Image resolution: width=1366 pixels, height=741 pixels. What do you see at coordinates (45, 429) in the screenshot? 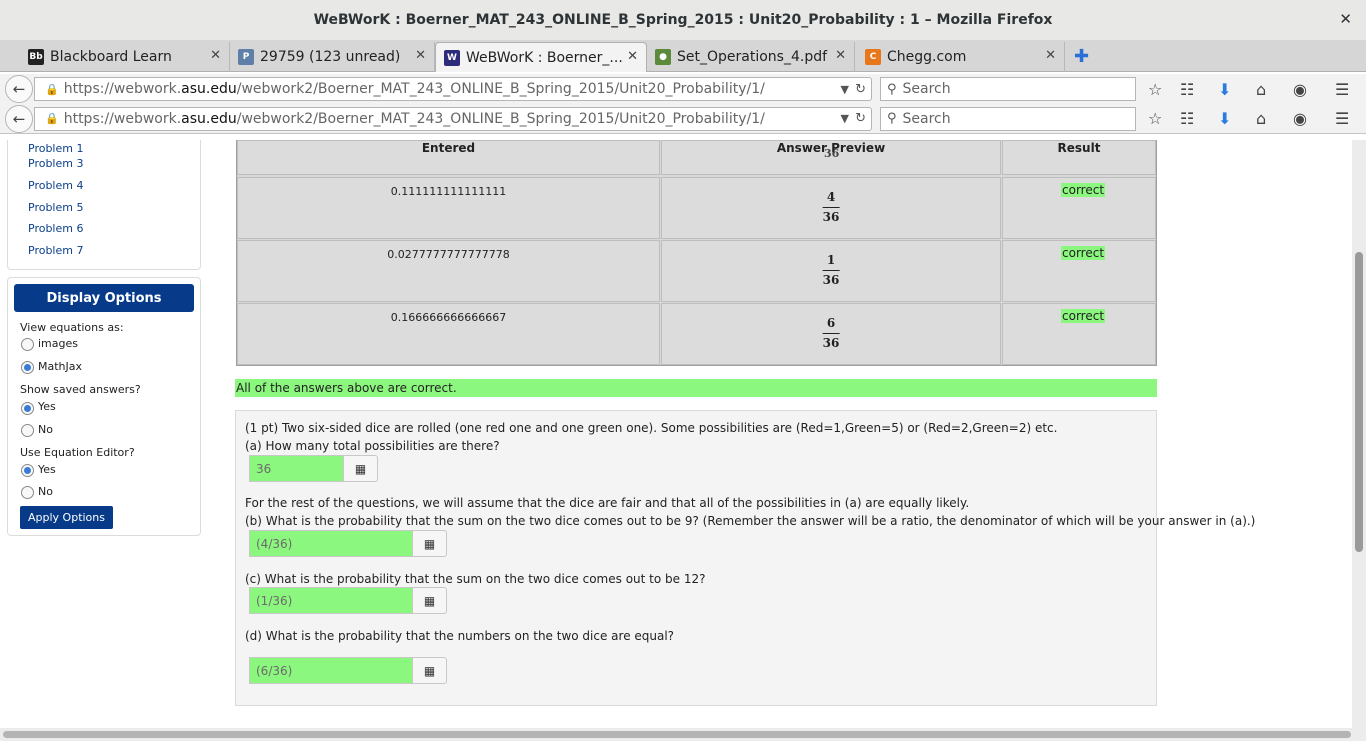
I see `radio-saved-no-label: No` at bounding box center [45, 429].